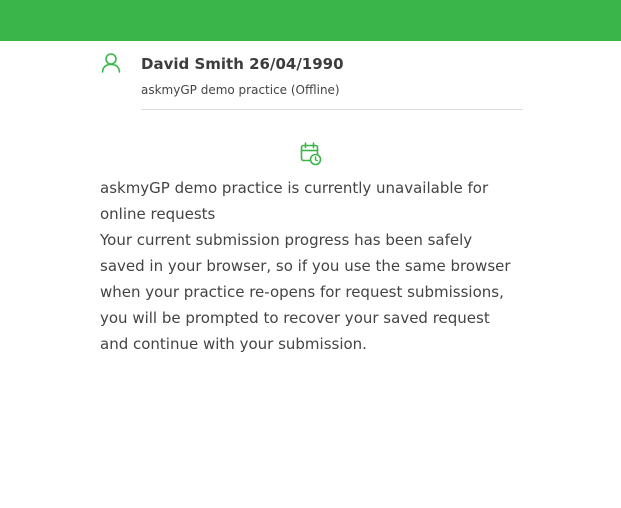 The width and height of the screenshot is (621, 508). I want to click on practice-status: askmyGP demo practice (Offline), so click(240, 90).